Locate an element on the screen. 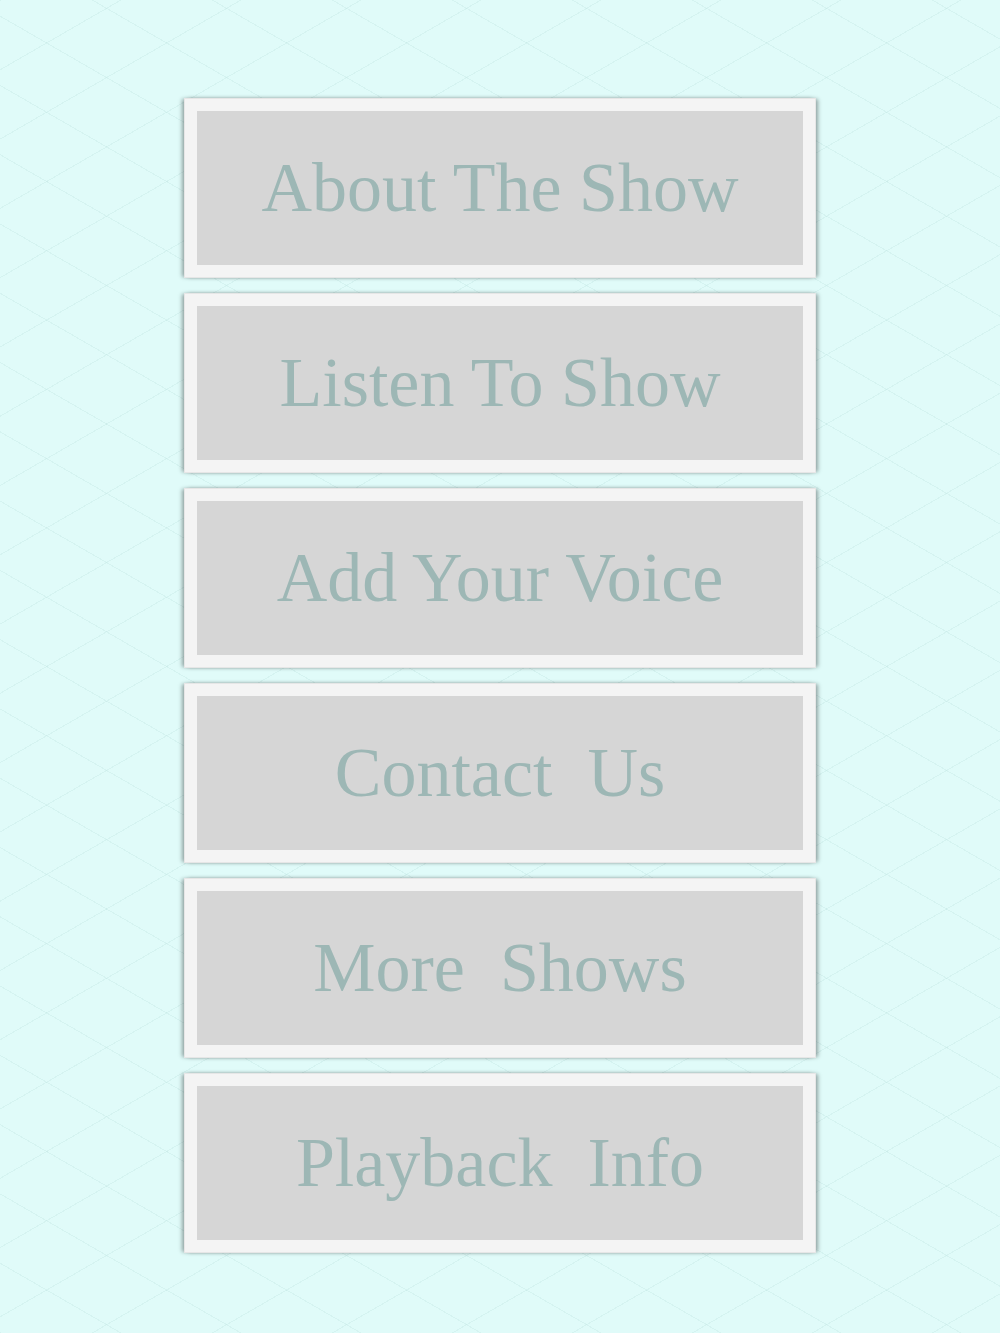  menu-button: More Shows is located at coordinates (500, 968).